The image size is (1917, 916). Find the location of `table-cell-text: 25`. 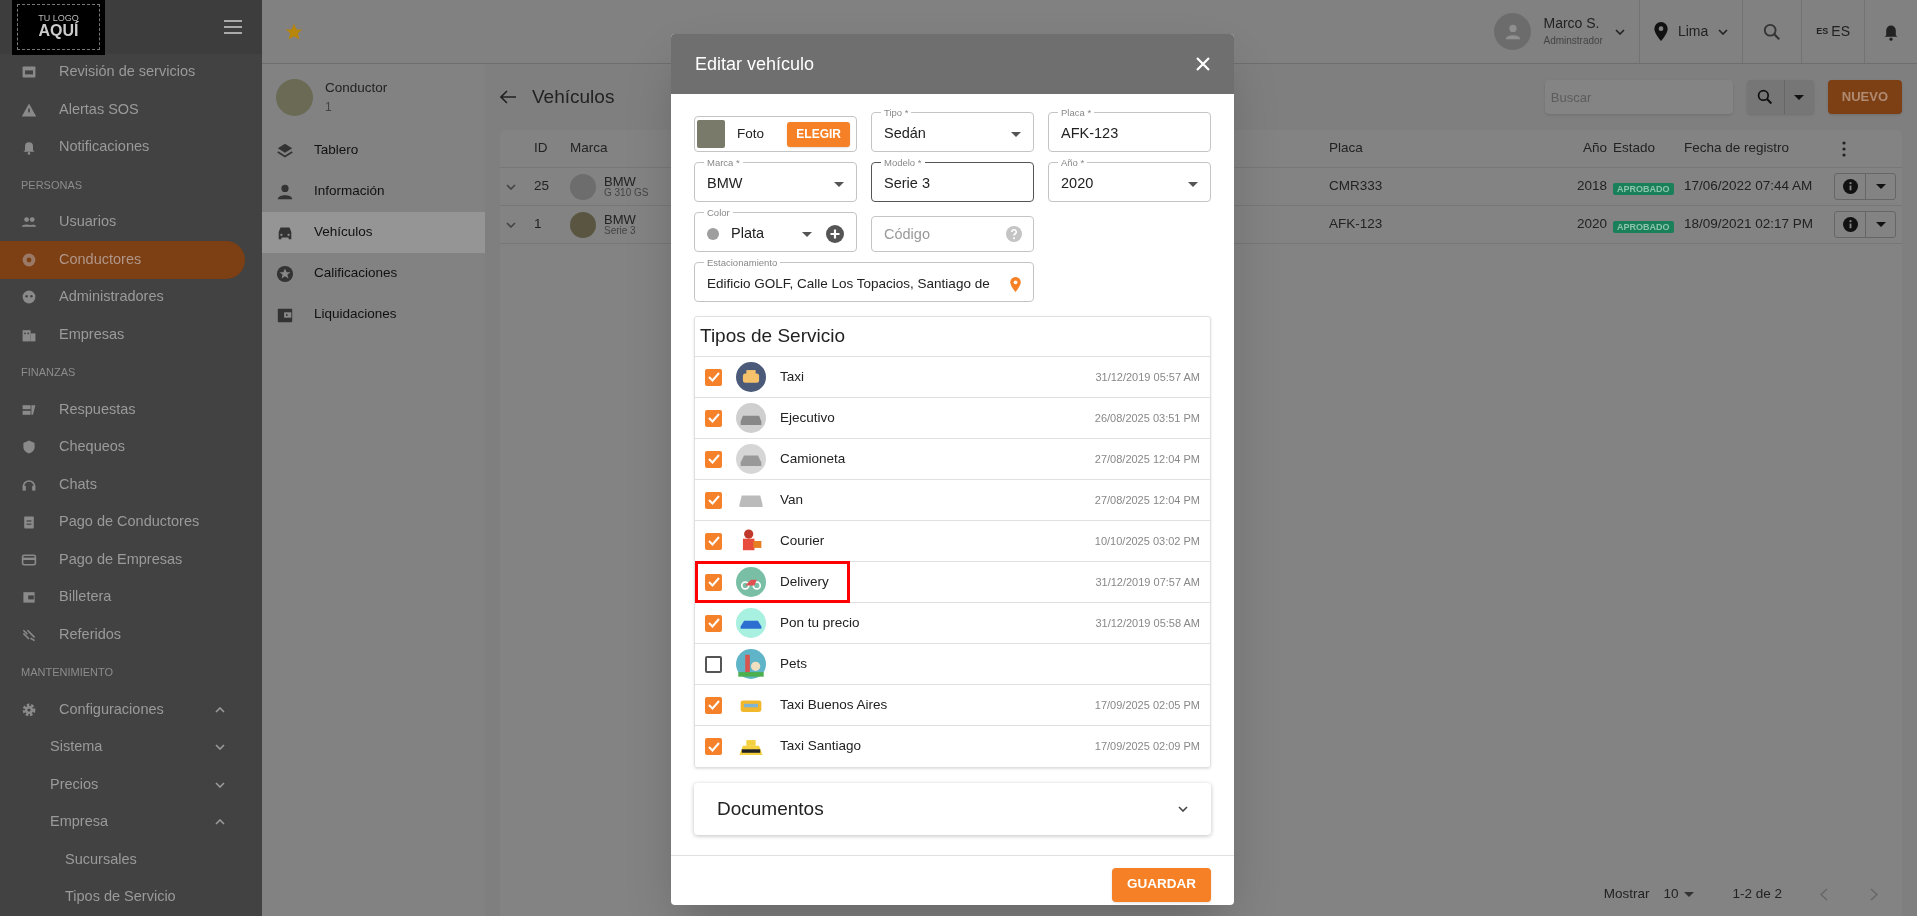

table-cell-text: 25 is located at coordinates (542, 186).